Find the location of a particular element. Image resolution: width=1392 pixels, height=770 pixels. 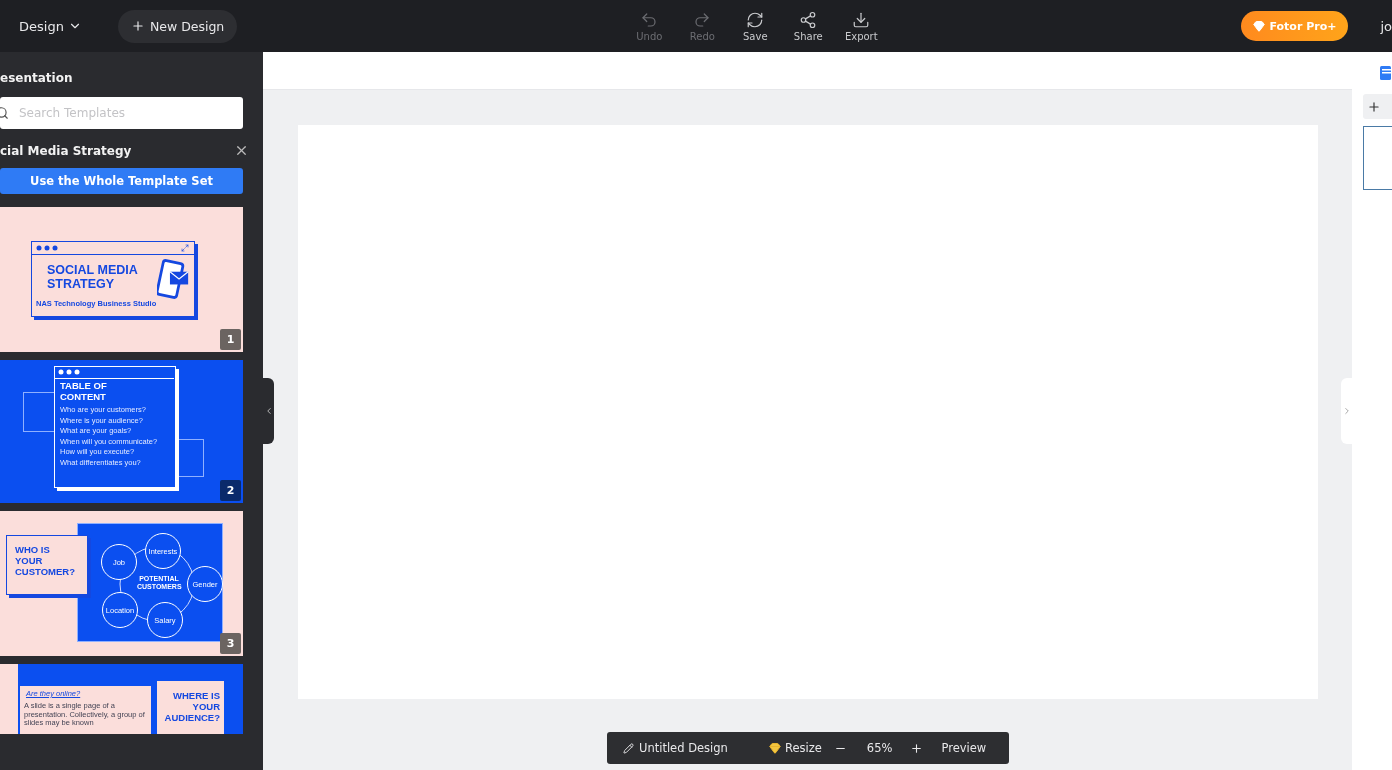

panel-heading: esentation is located at coordinates (37, 78).